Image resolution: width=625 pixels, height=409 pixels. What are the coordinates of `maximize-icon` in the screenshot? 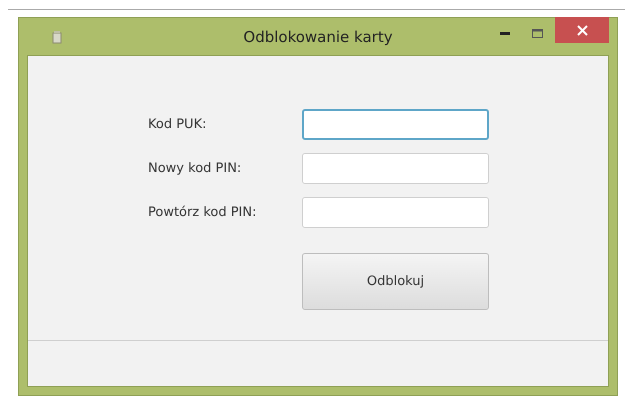 It's located at (537, 33).